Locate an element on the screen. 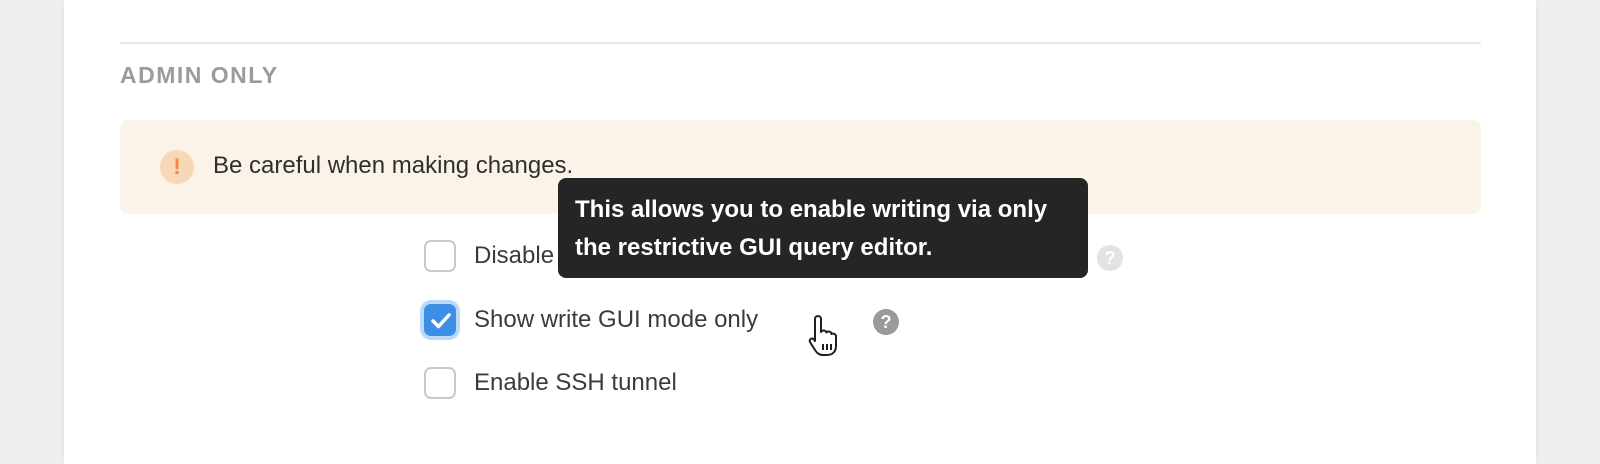 The width and height of the screenshot is (1600, 464). warning-text: Be careful when making changes. is located at coordinates (393, 165).